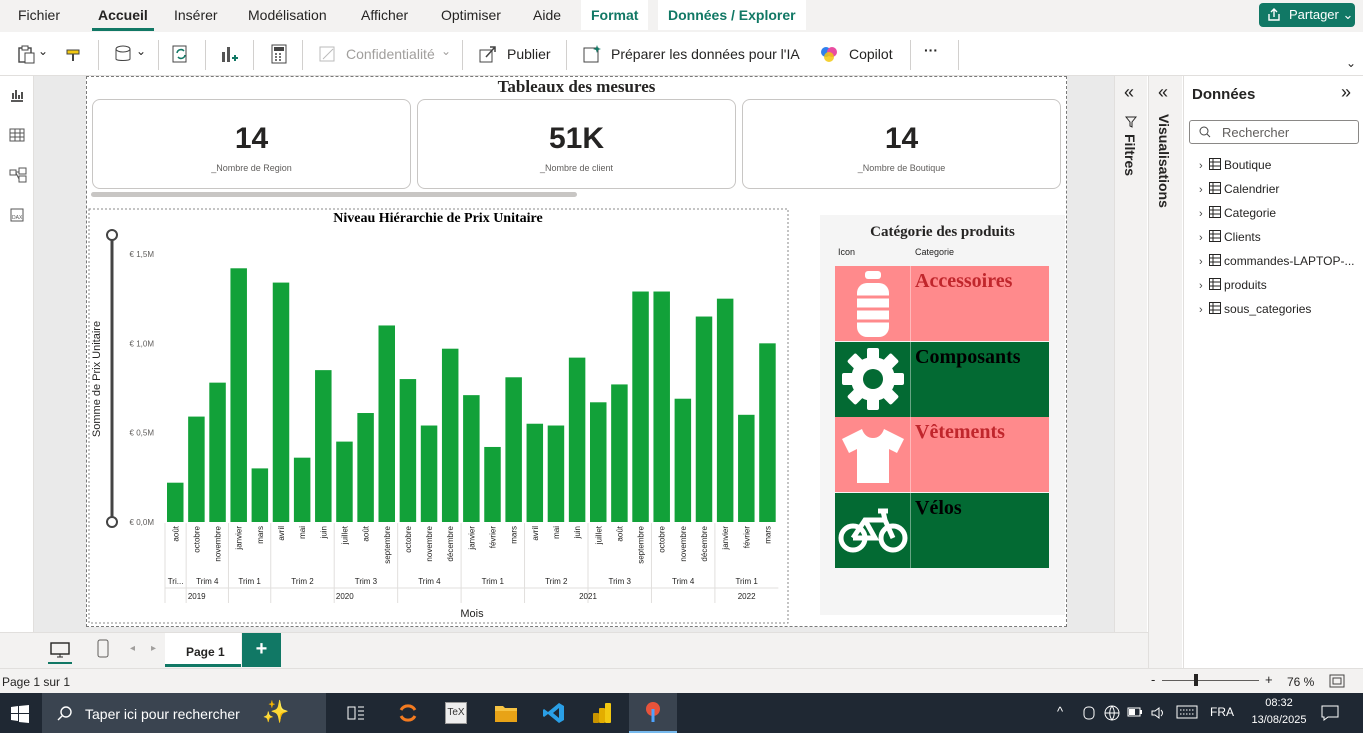 This screenshot has width=1363, height=733. Describe the element at coordinates (153, 648) in the screenshot. I see `next-page-icon: ▸` at that location.